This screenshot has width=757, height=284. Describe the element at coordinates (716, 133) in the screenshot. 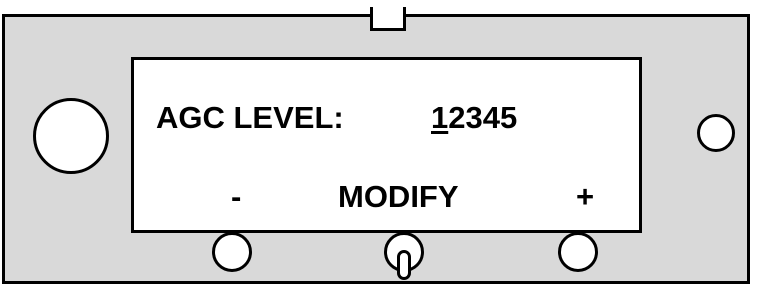

I see `right-small-button` at that location.